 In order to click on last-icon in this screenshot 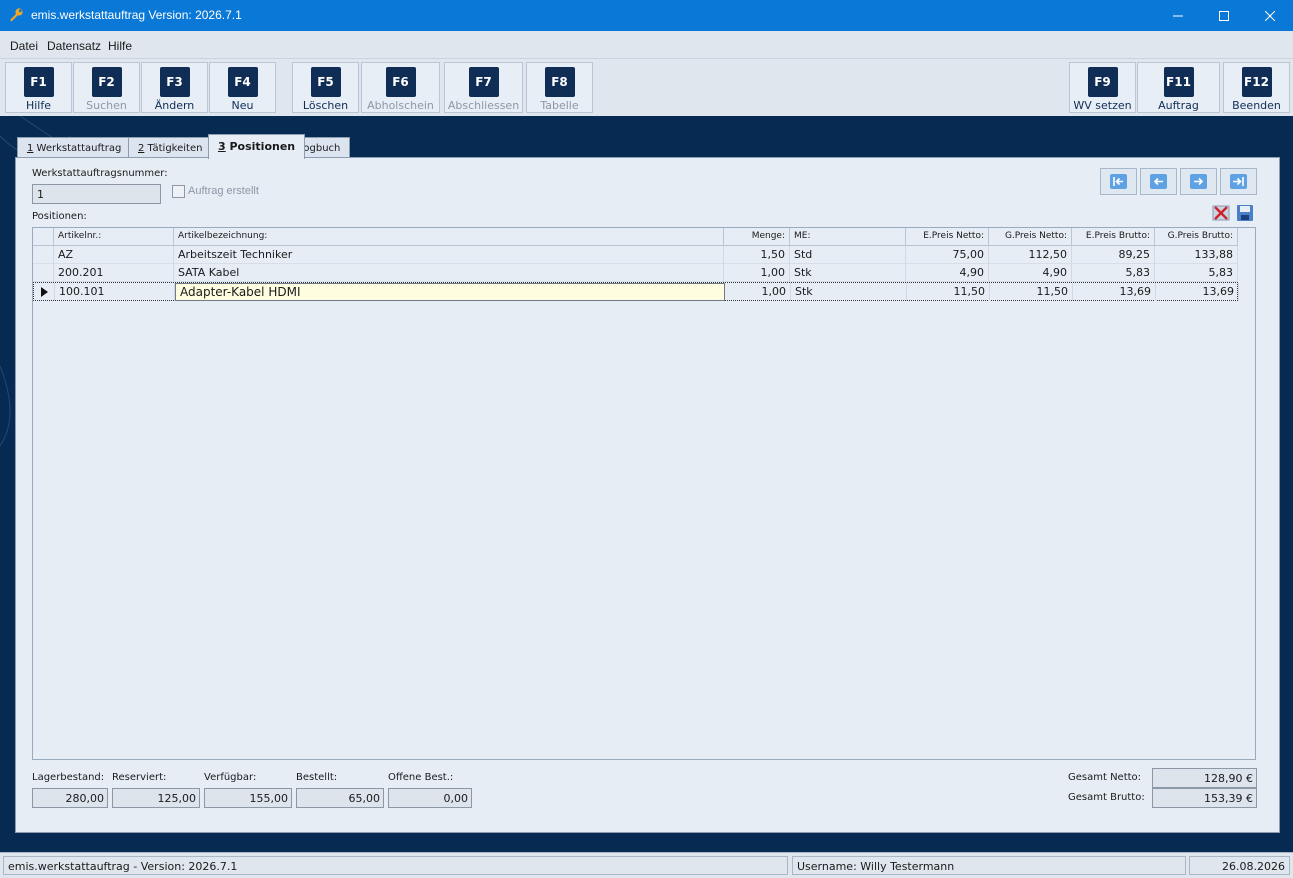, I will do `click(1238, 181)`.